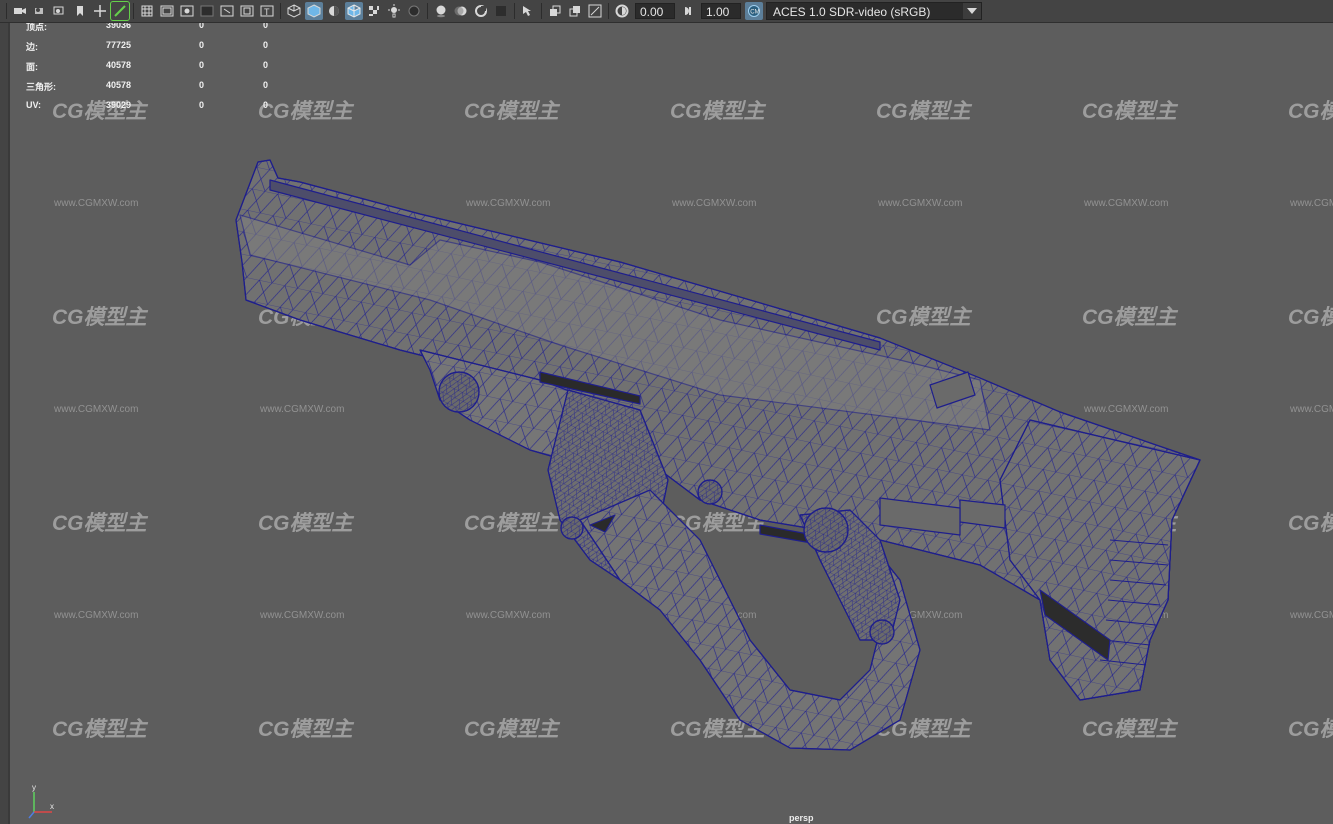 The height and width of the screenshot is (824, 1333). What do you see at coordinates (528, 11) in the screenshot?
I see `isolate-select-icon` at bounding box center [528, 11].